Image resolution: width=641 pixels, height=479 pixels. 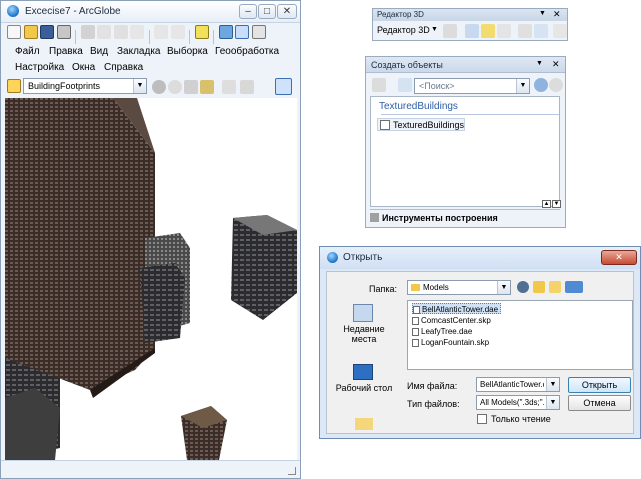 I want to click on map-view-icon, so click(x=225, y=32).